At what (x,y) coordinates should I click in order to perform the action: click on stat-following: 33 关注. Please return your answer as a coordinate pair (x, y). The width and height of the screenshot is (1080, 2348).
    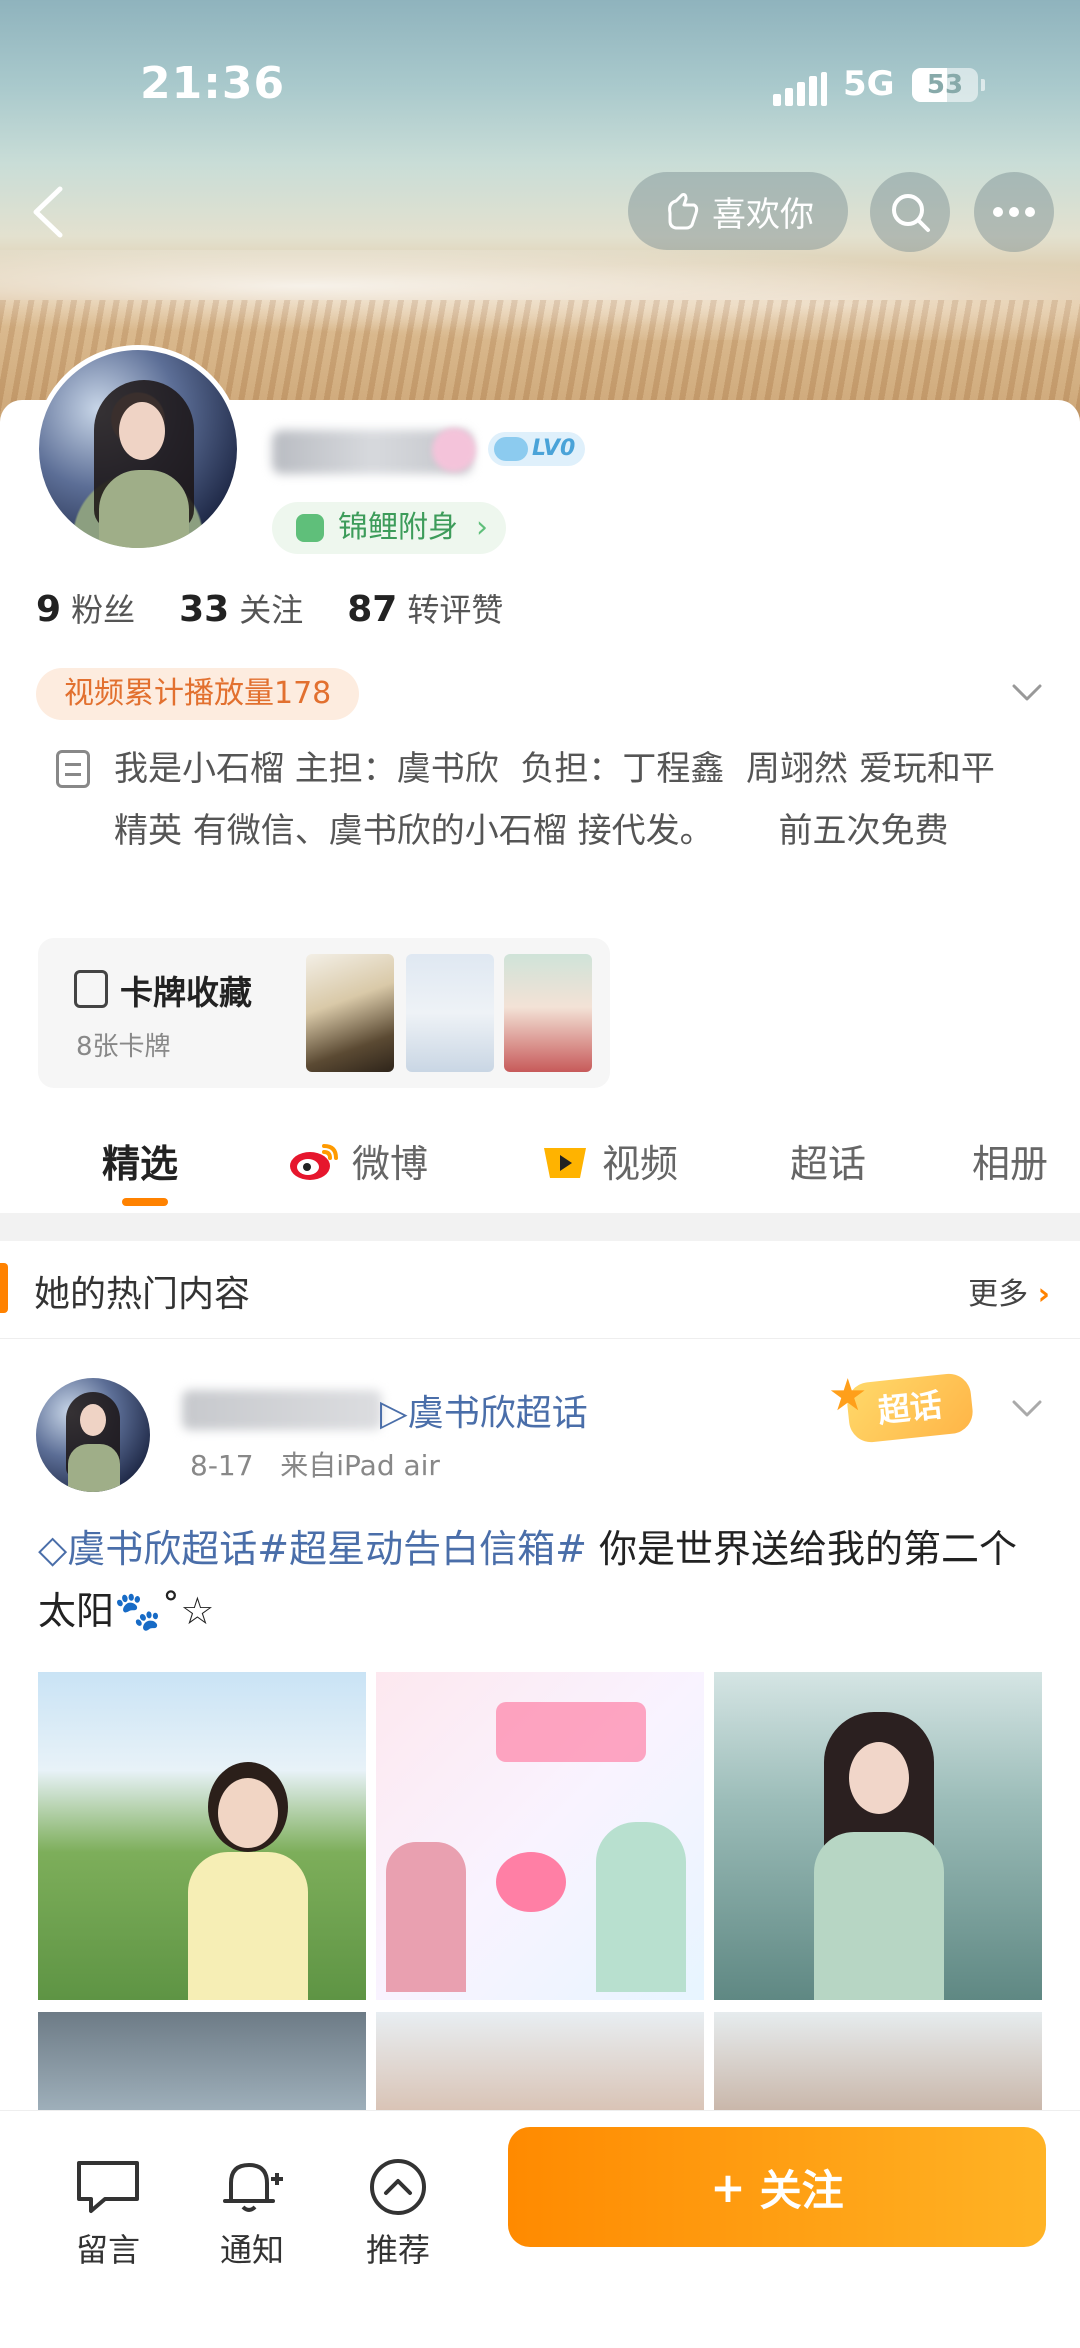
    Looking at the image, I should click on (241, 608).